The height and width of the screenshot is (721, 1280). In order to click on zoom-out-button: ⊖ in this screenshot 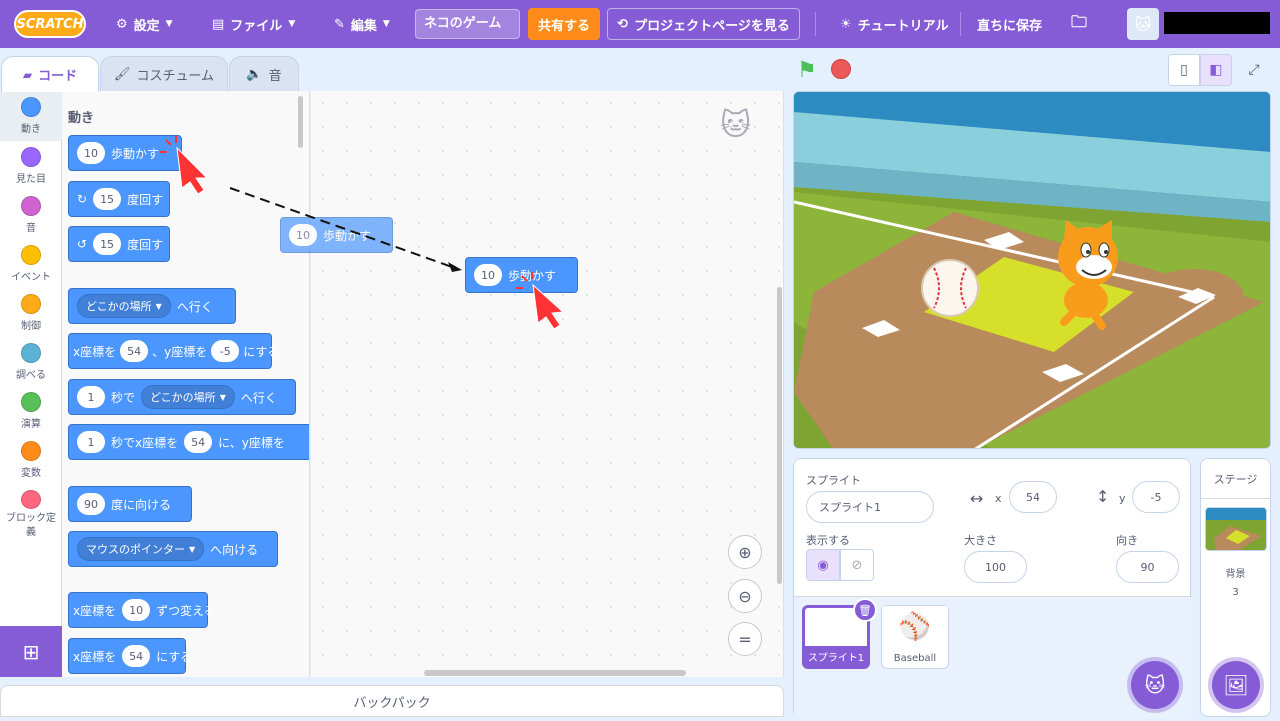, I will do `click(745, 596)`.